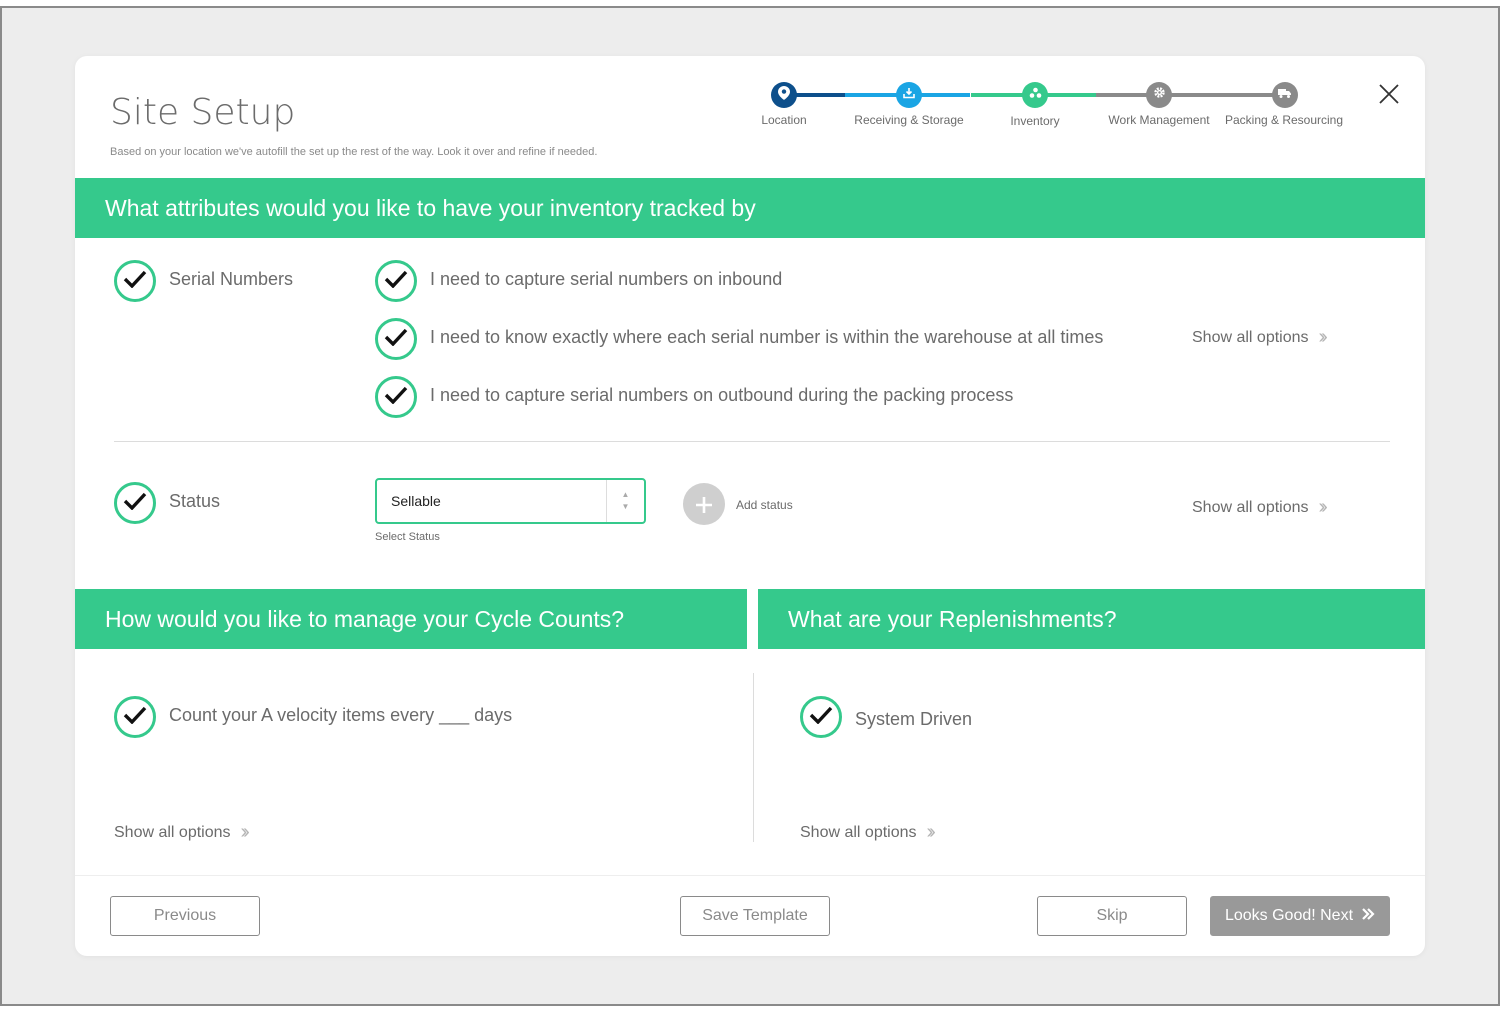 The width and height of the screenshot is (1500, 1020). I want to click on replenishments-show-all-options-link: Show all options ››, so click(868, 832).